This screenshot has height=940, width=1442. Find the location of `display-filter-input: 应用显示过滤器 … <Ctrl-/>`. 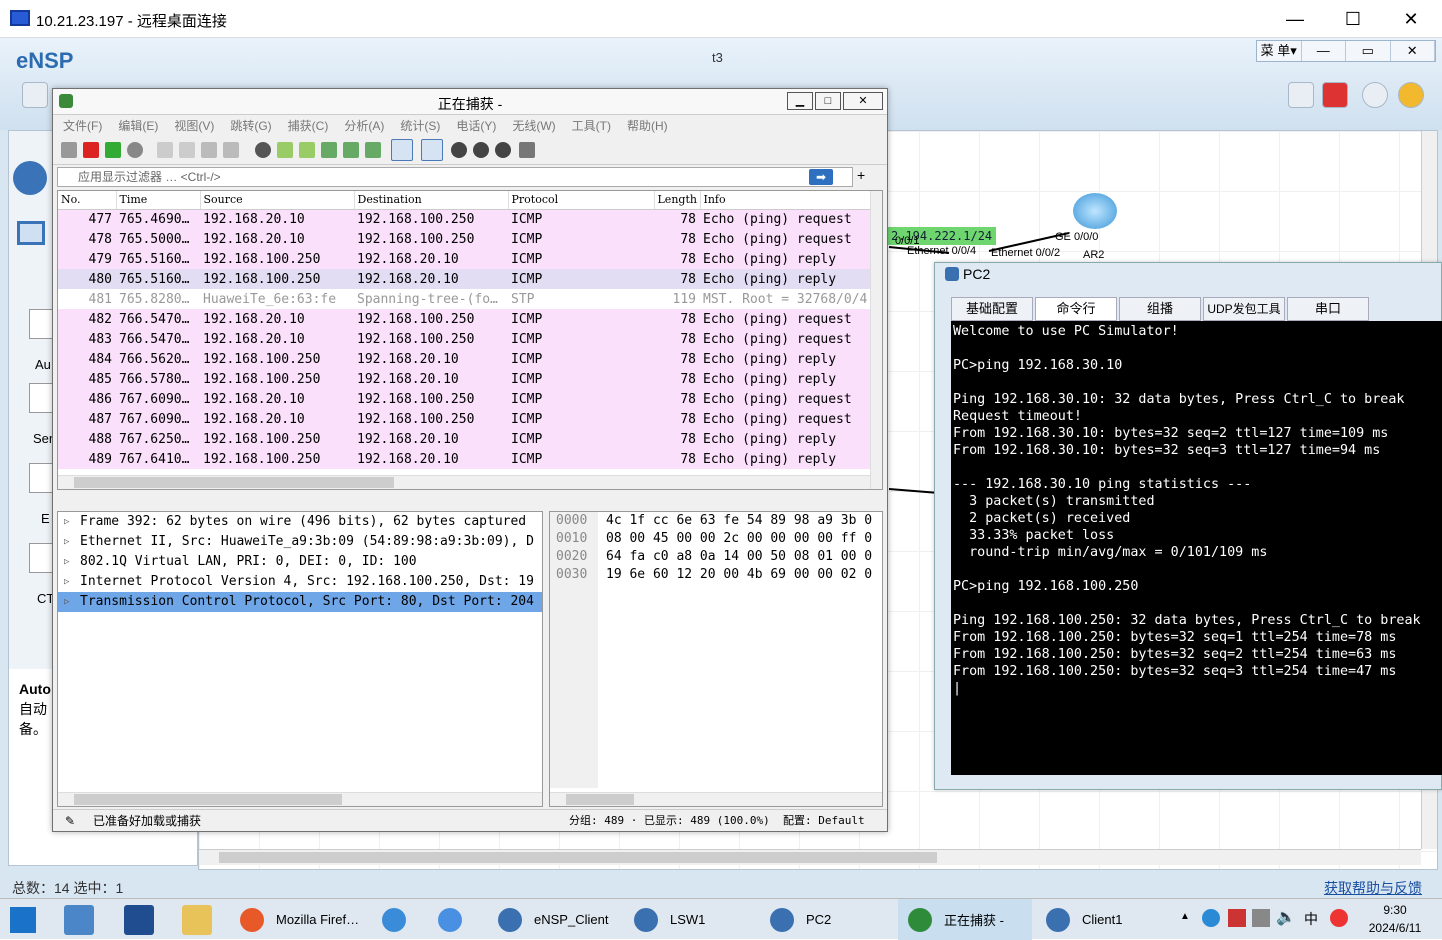

display-filter-input: 应用显示过滤器 … <Ctrl-/> is located at coordinates (455, 177).